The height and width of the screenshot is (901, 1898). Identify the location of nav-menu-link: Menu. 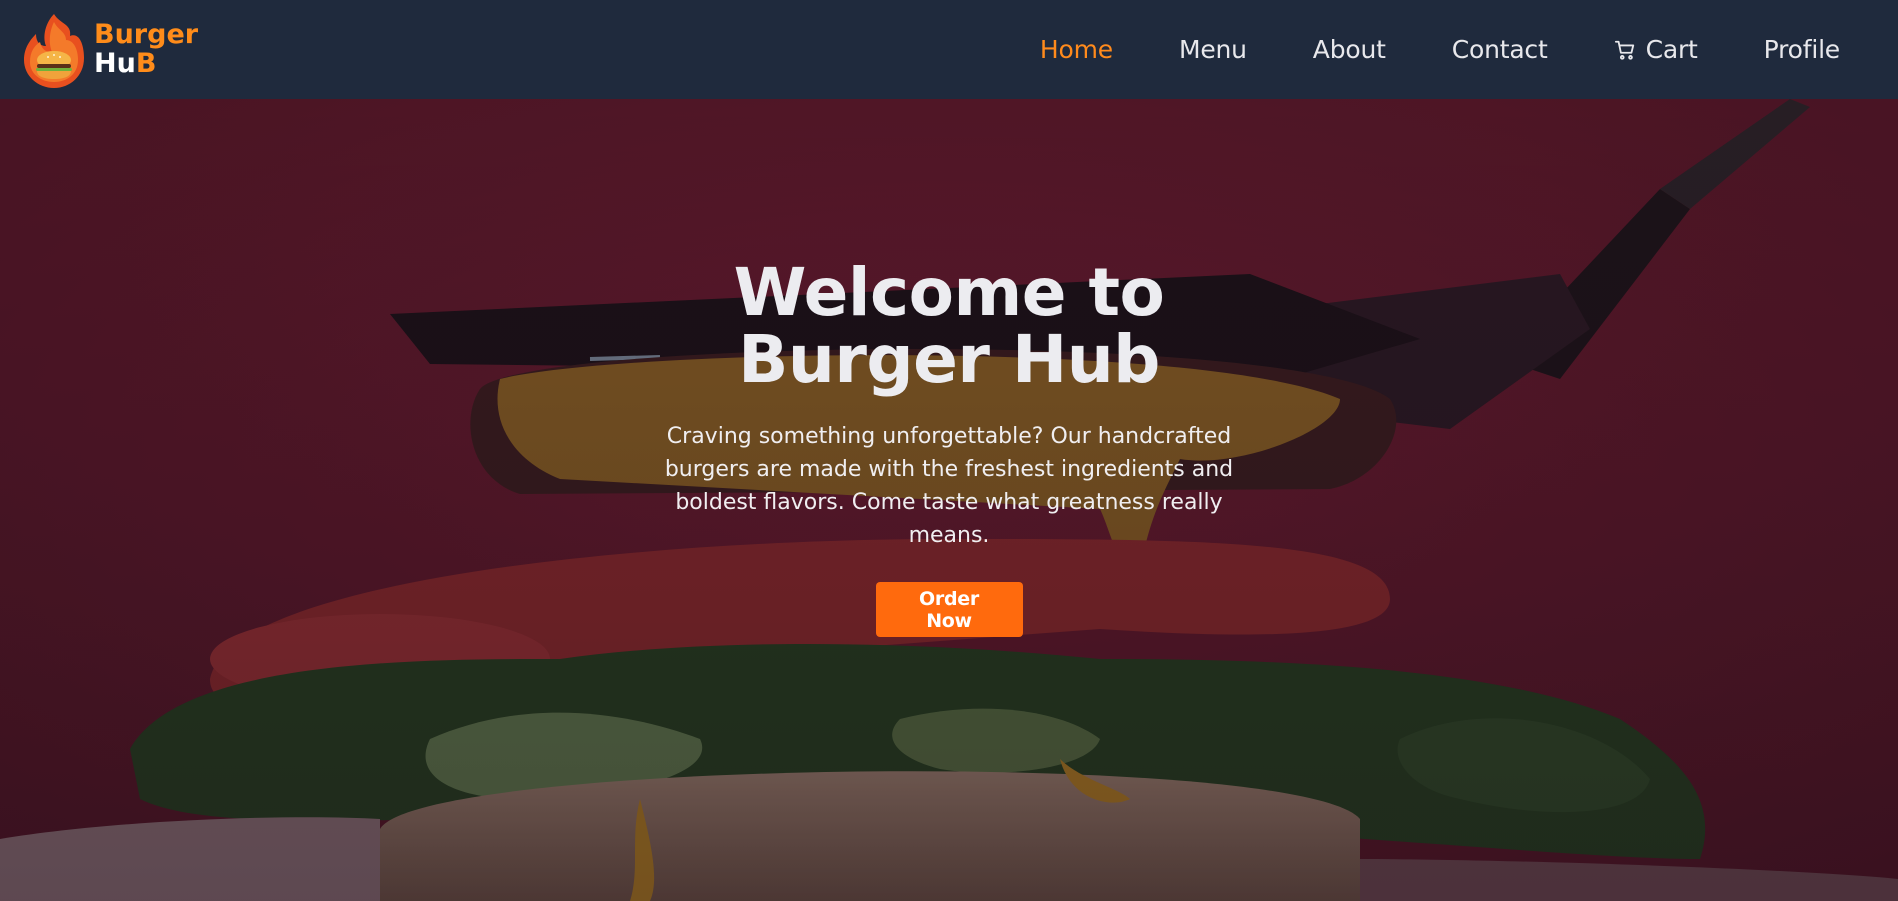
(1213, 49).